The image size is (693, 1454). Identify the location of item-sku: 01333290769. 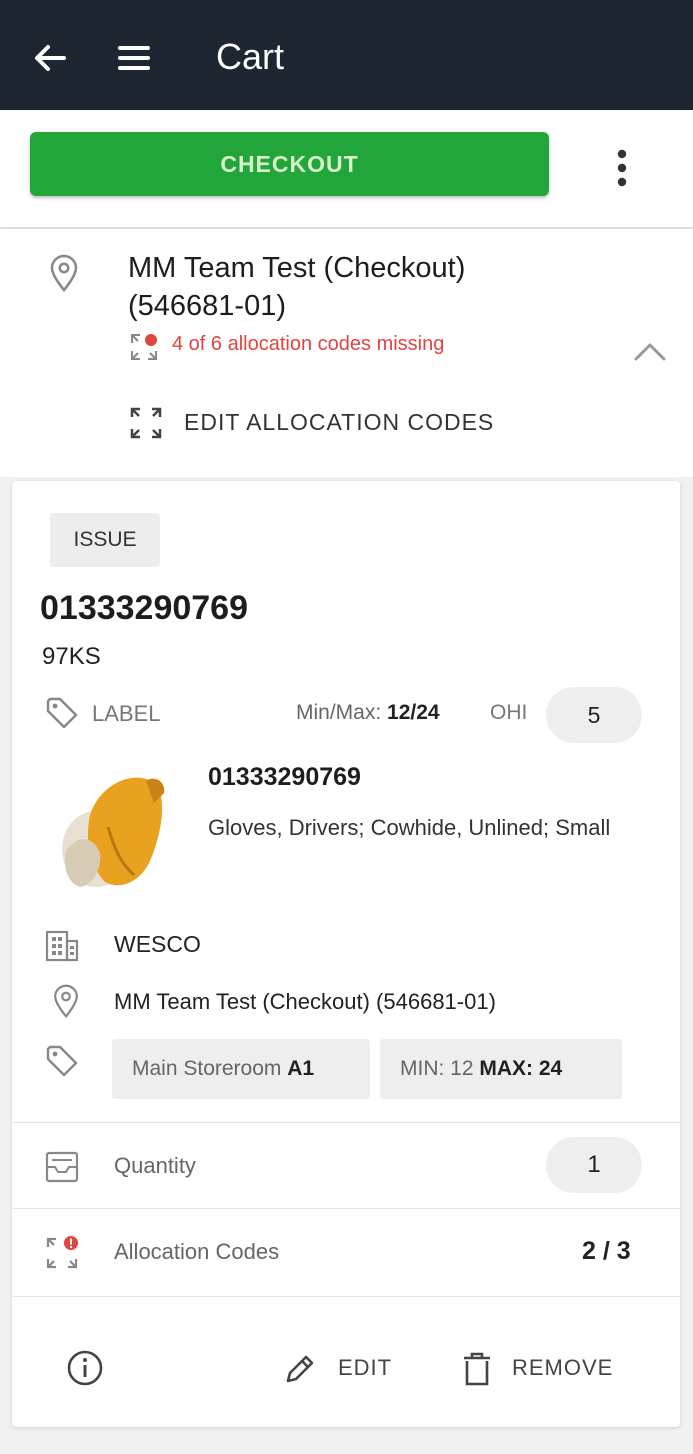
(144, 608).